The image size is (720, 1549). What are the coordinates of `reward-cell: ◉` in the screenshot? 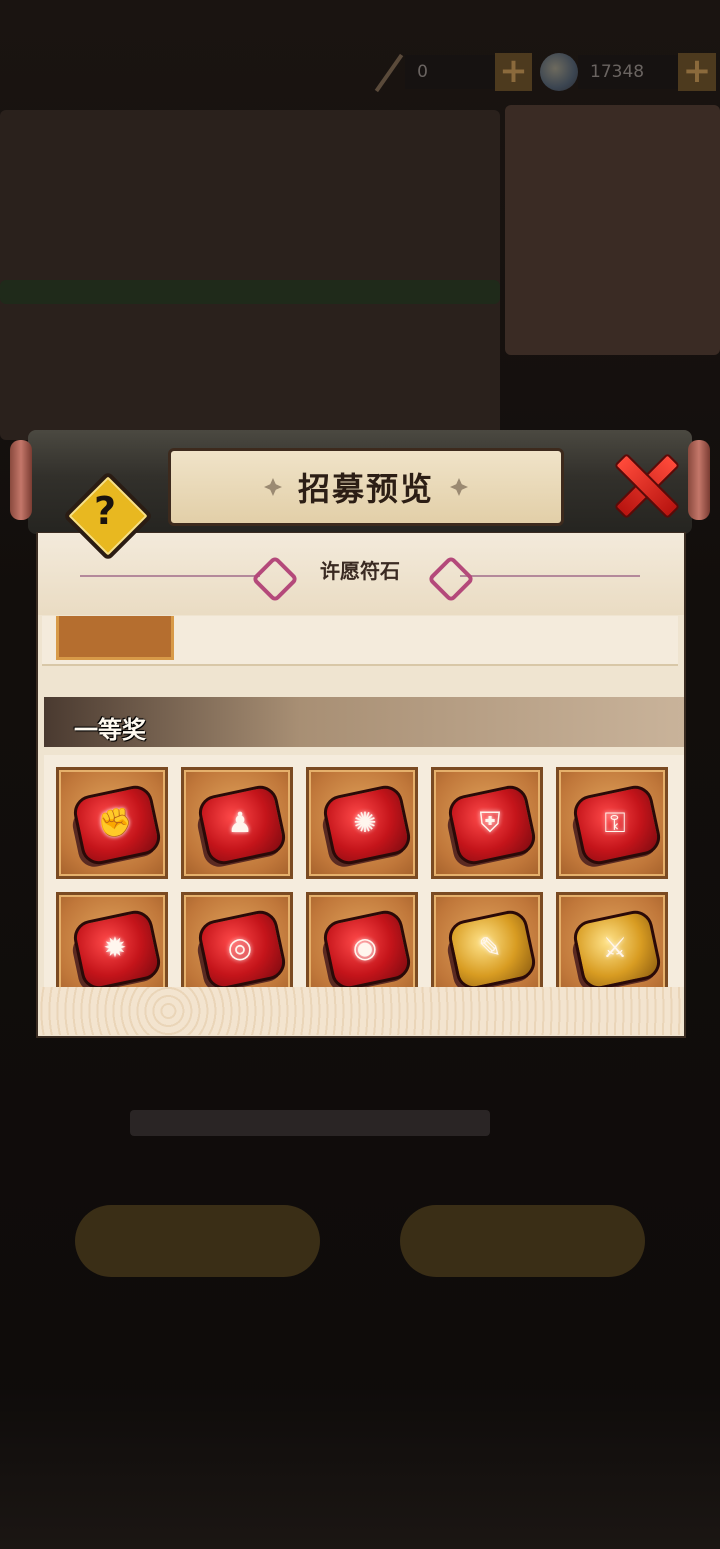 It's located at (362, 939).